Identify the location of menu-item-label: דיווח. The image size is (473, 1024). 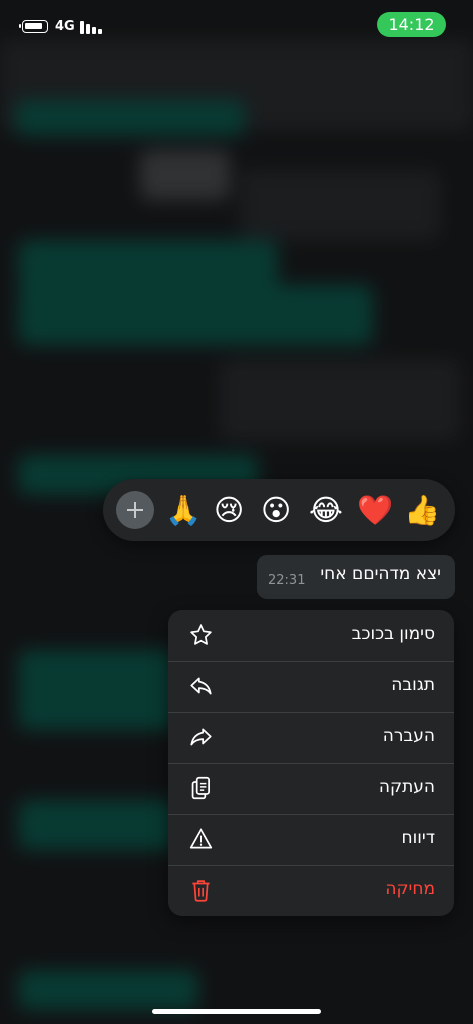
(418, 838).